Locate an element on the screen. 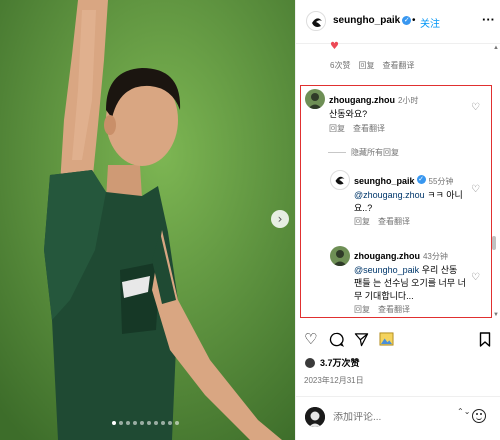 The width and height of the screenshot is (500, 440). add-comment-input is located at coordinates (388, 417).